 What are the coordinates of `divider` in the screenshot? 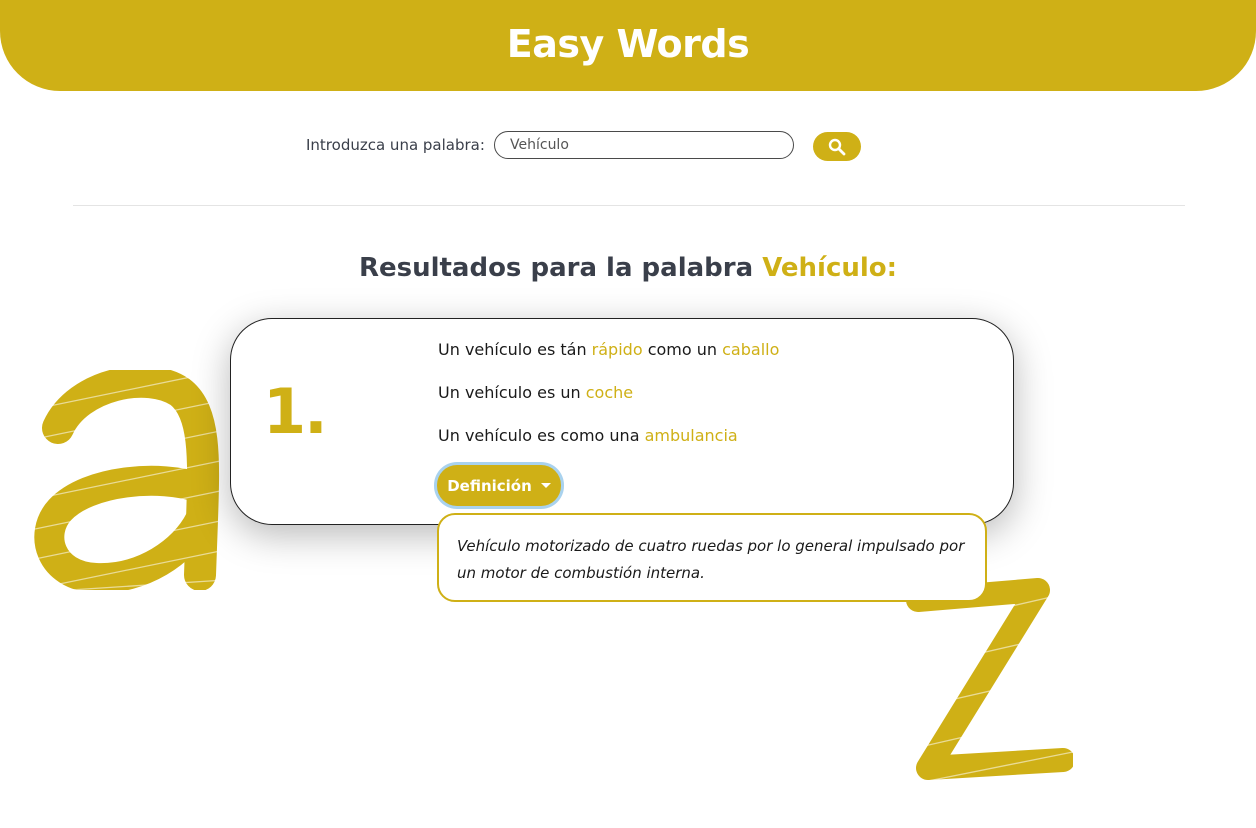 It's located at (629, 205).